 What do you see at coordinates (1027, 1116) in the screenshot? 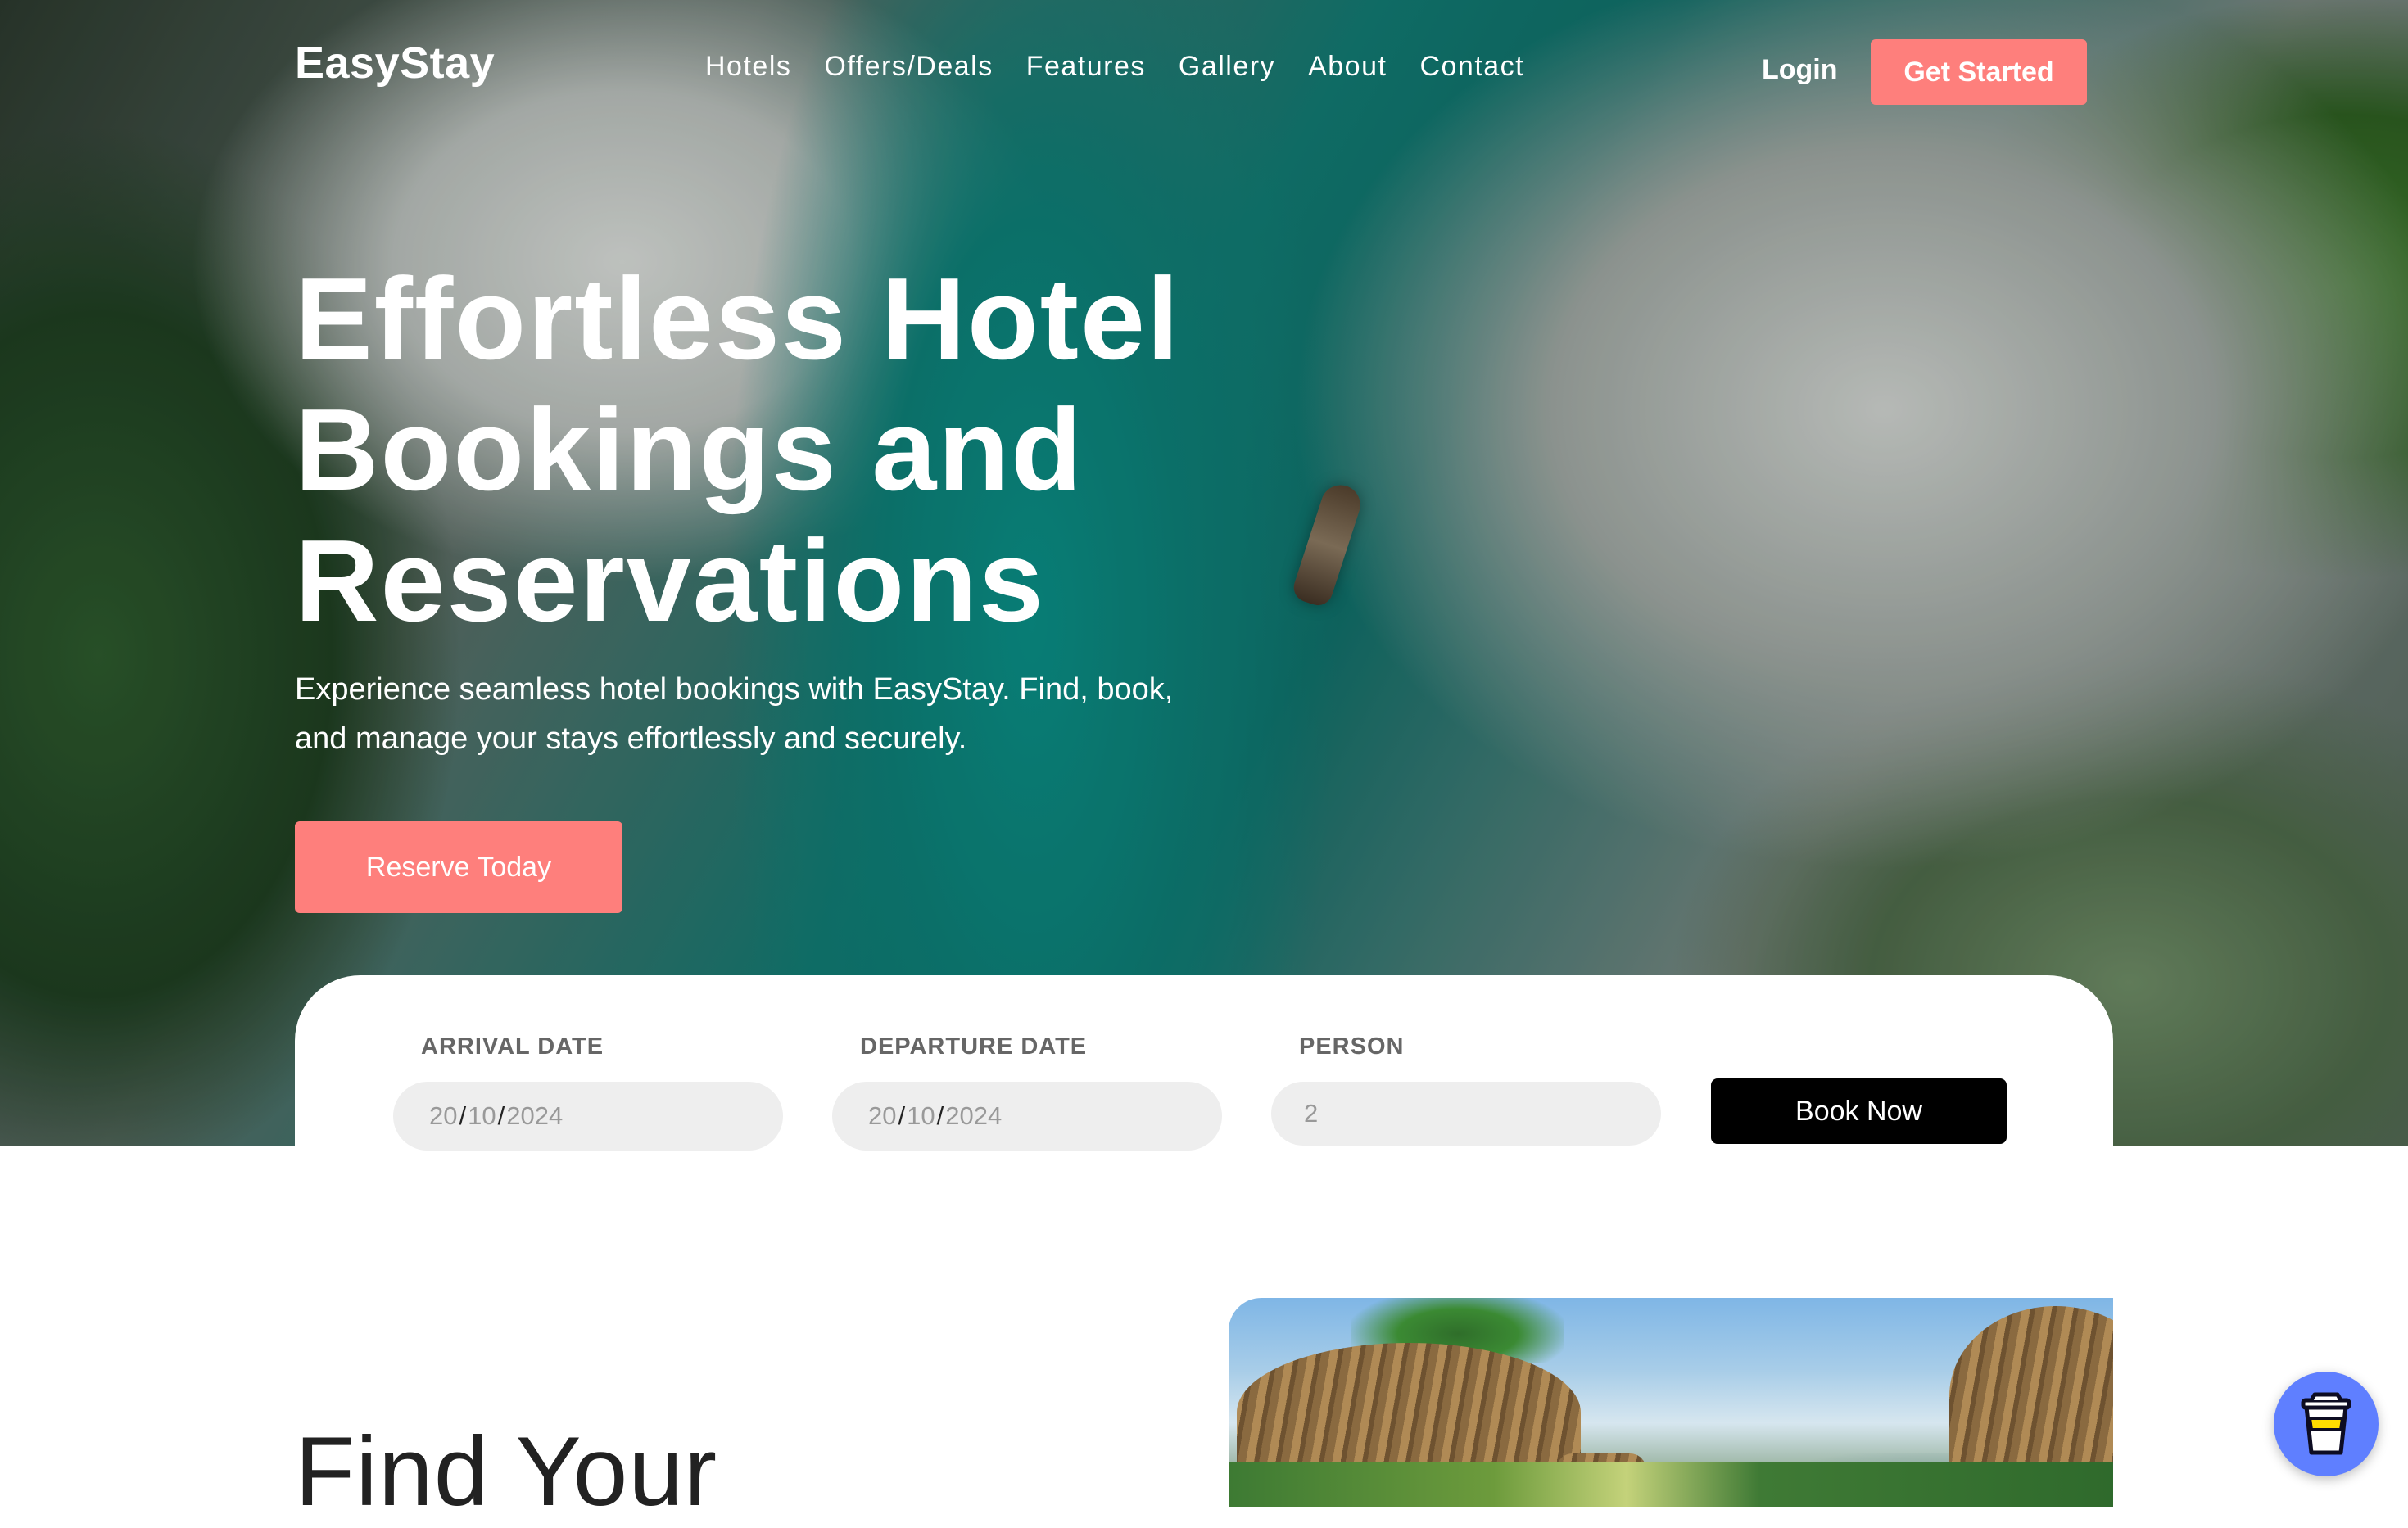
I see `departure-date-input: 20/10/2024` at bounding box center [1027, 1116].